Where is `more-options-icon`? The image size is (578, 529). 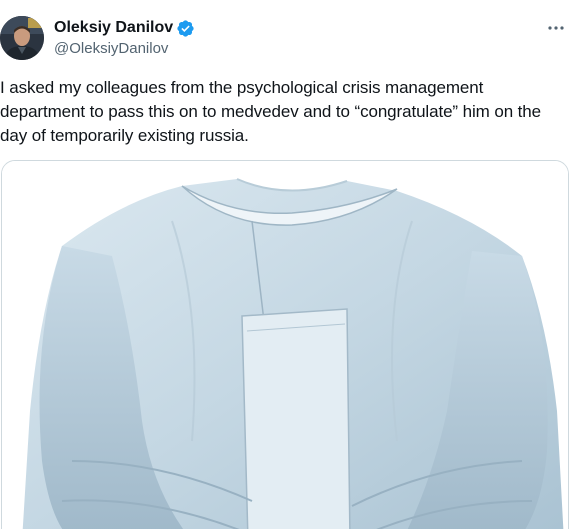 more-options-icon is located at coordinates (556, 28).